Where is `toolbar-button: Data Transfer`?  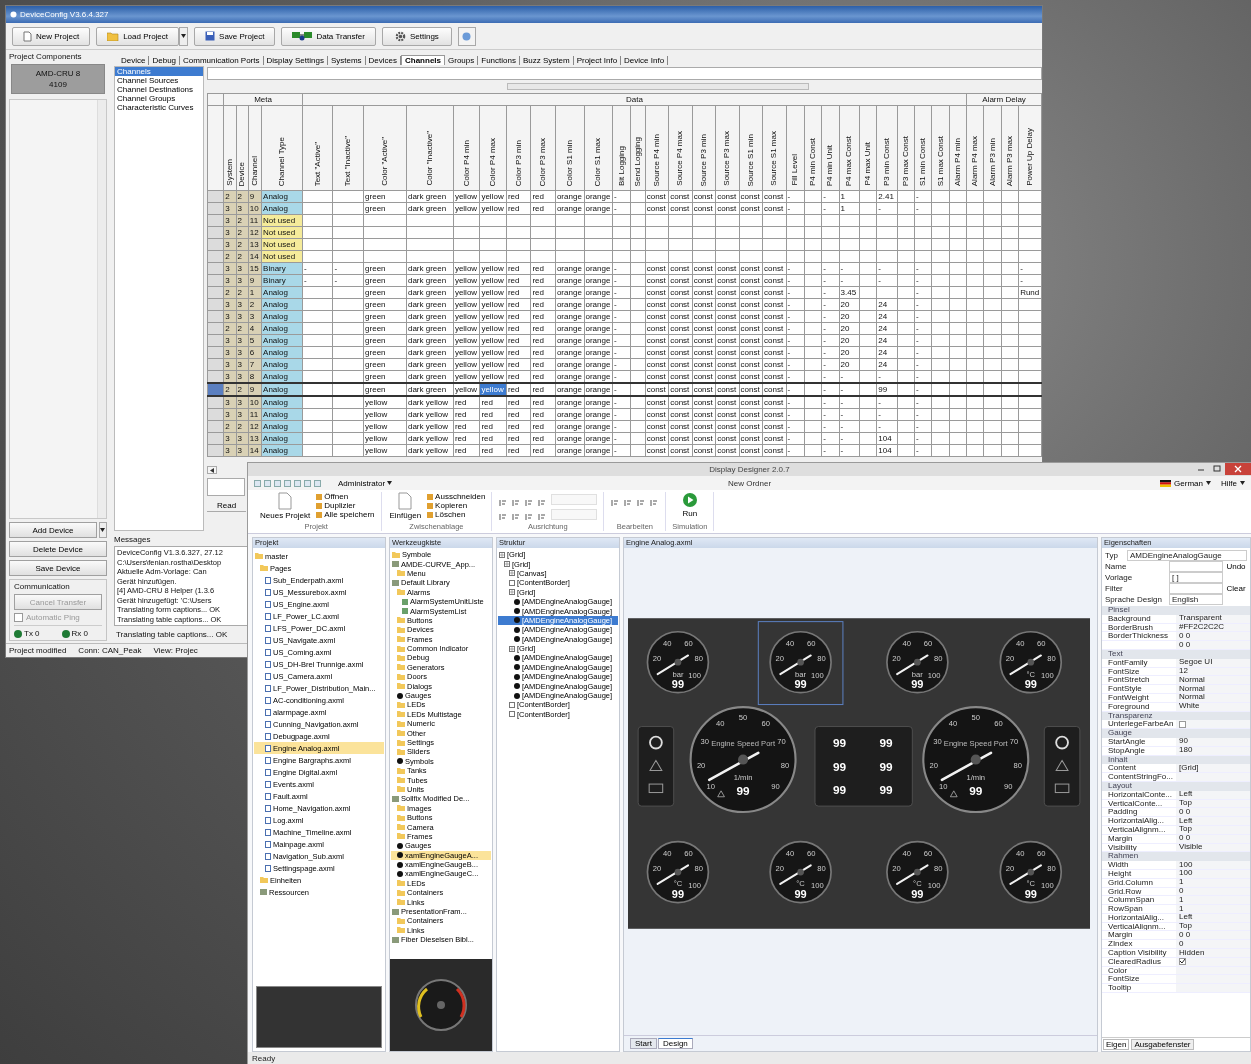 toolbar-button: Data Transfer is located at coordinates (328, 36).